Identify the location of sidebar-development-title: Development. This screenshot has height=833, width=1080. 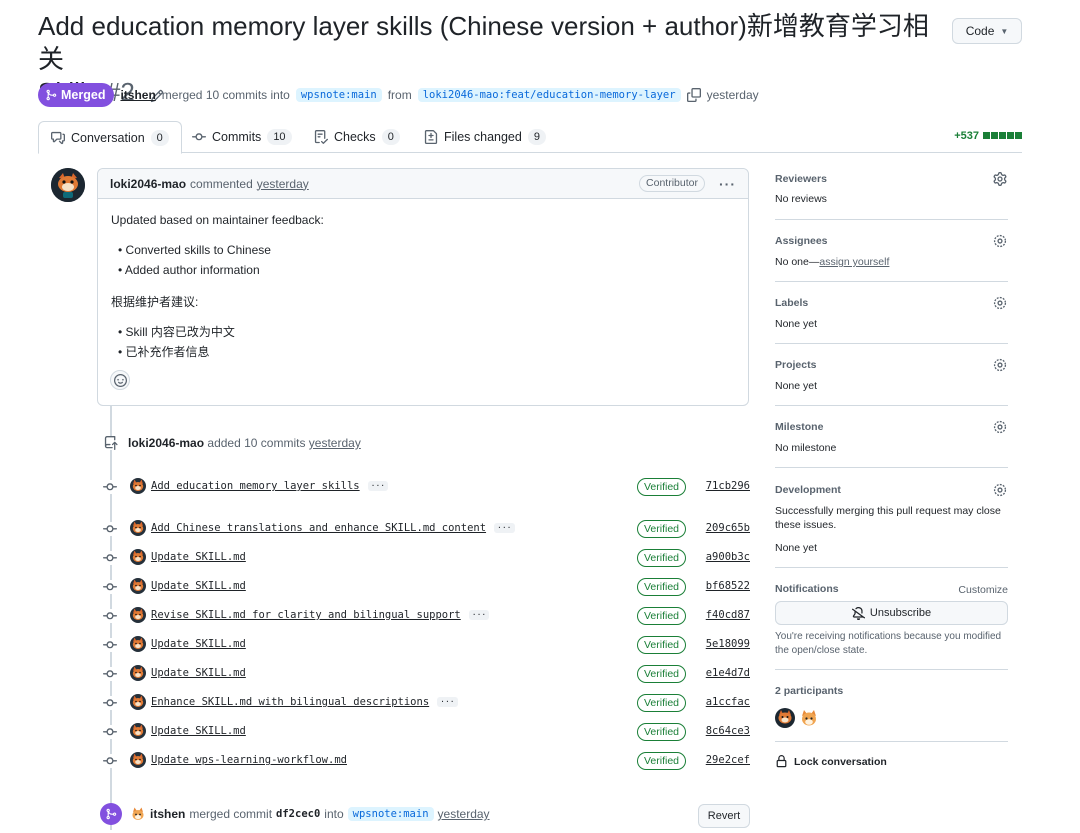
(808, 490).